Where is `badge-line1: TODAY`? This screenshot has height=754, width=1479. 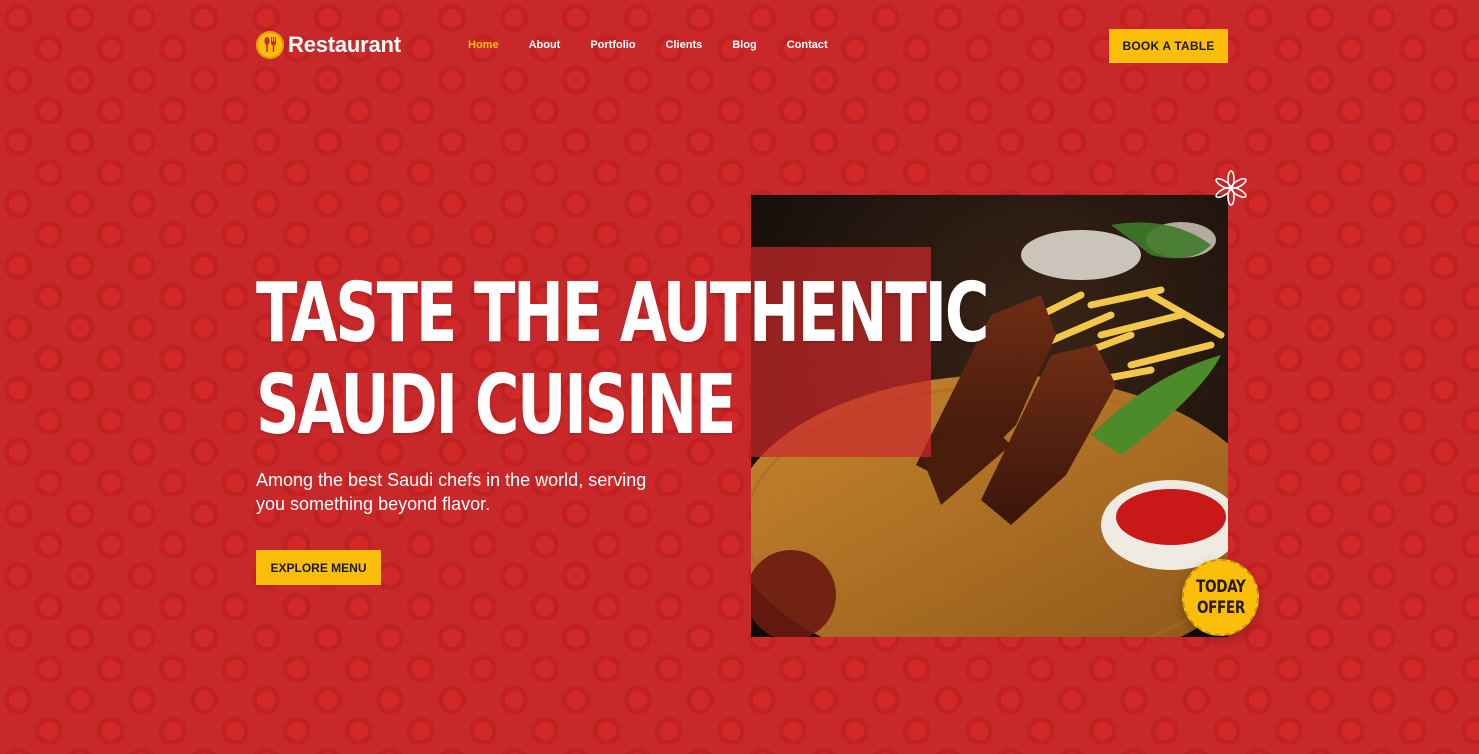 badge-line1: TODAY is located at coordinates (1220, 586).